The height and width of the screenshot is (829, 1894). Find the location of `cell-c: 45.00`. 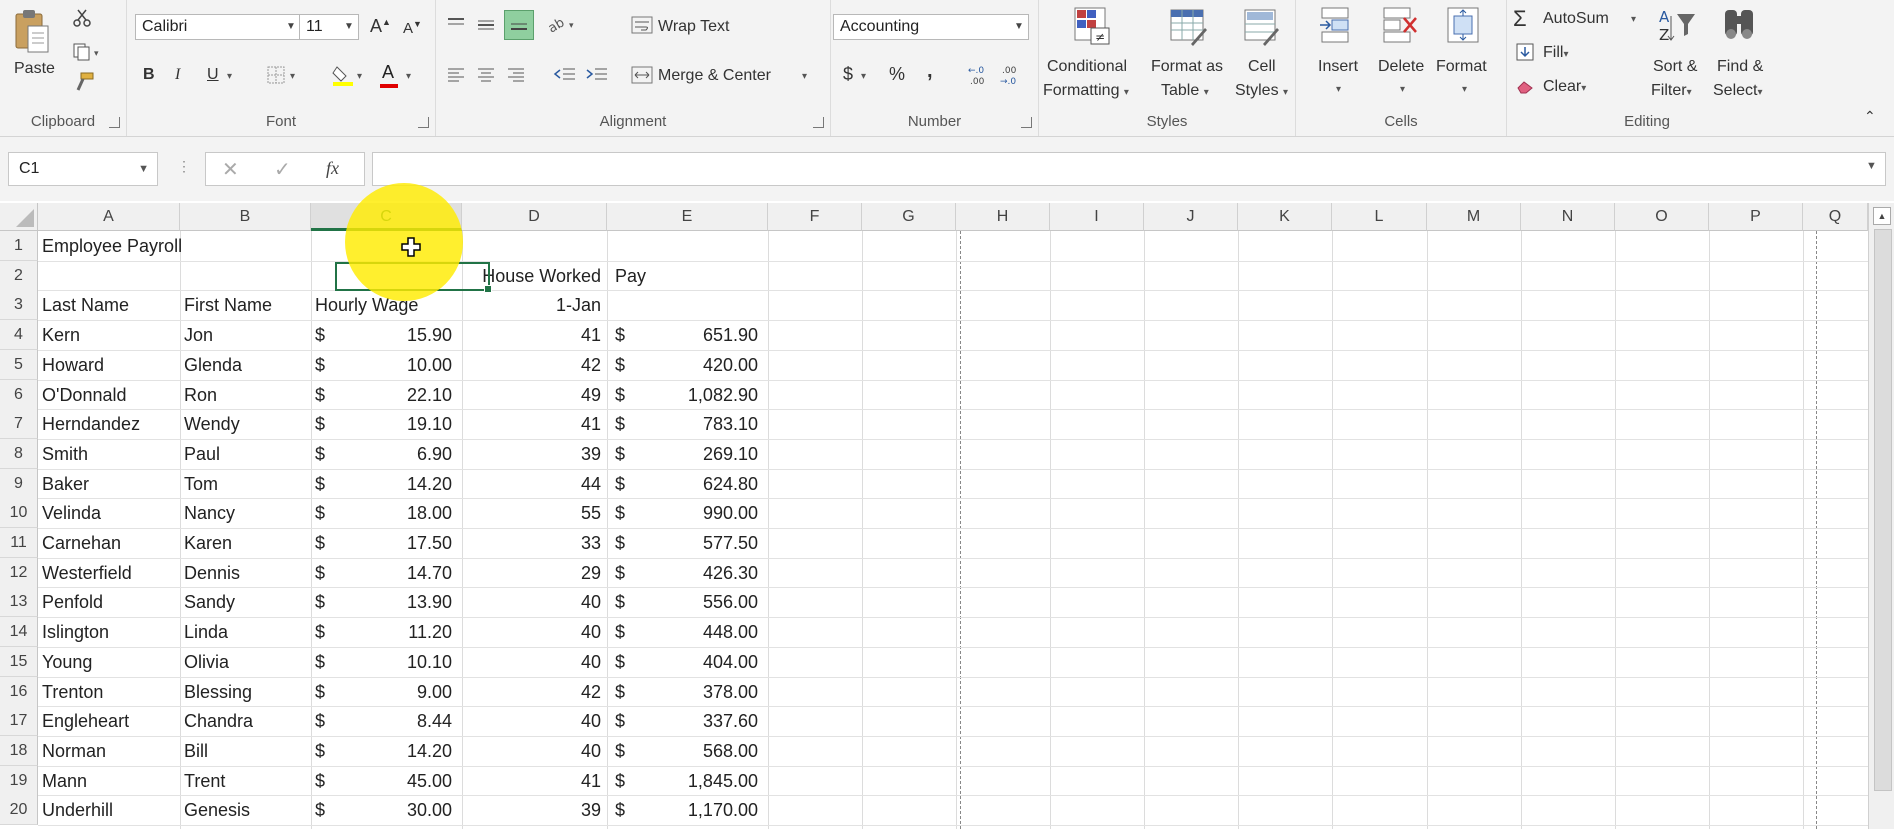

cell-c: 45.00 is located at coordinates (381, 781).